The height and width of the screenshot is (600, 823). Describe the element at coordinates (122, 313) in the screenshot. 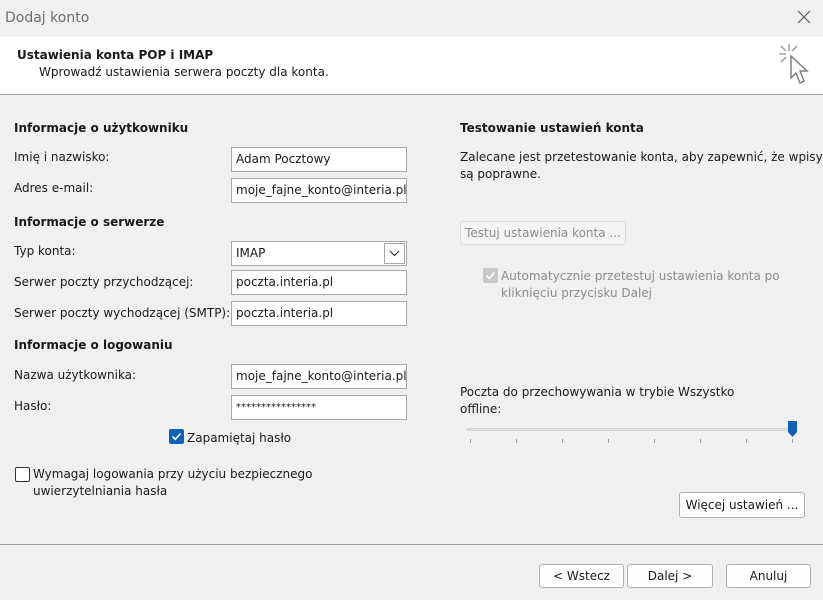

I see `outgoing-server-label: Serwer poczty wychodzącej (SMTP):` at that location.